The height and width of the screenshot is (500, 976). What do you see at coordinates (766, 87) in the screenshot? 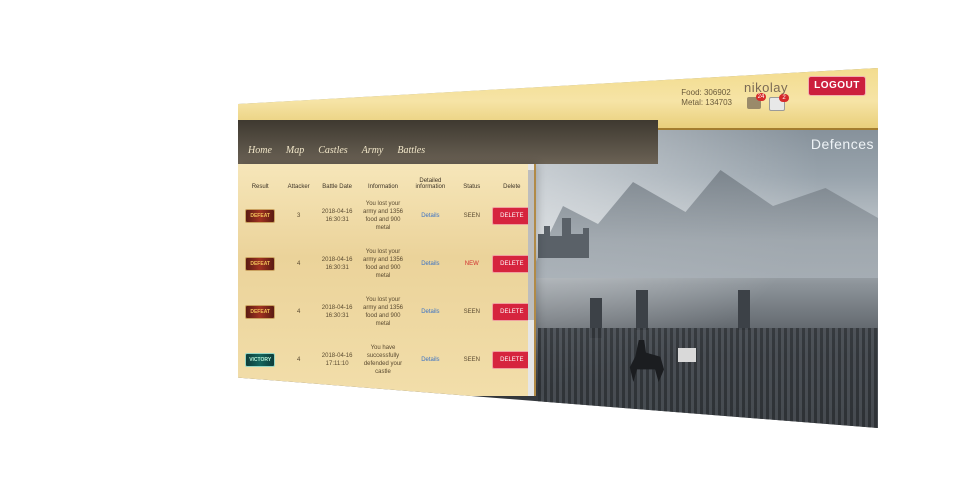
I see `username: nikolay` at bounding box center [766, 87].